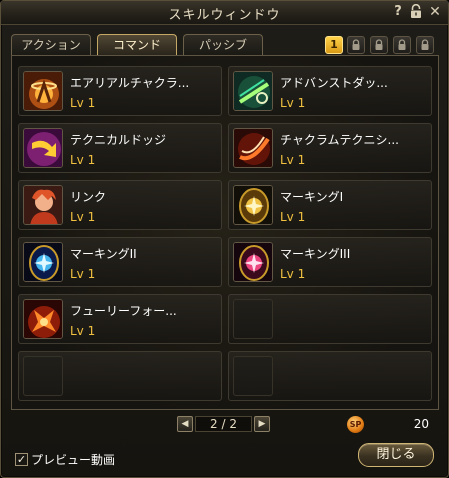 The height and width of the screenshot is (478, 449). What do you see at coordinates (120, 205) in the screenshot?
I see `skill-slot: リンク Lv 1` at bounding box center [120, 205].